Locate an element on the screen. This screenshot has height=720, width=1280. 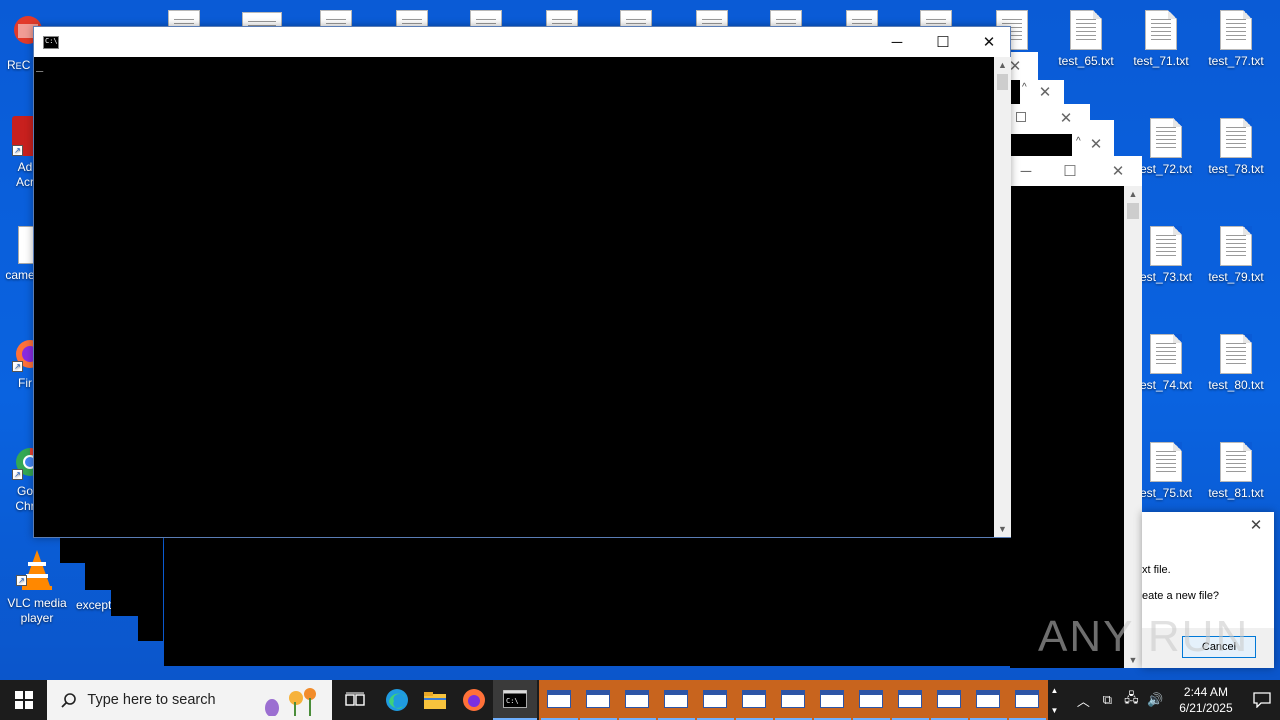
taskbar-window-group is located at coordinates (793, 700).